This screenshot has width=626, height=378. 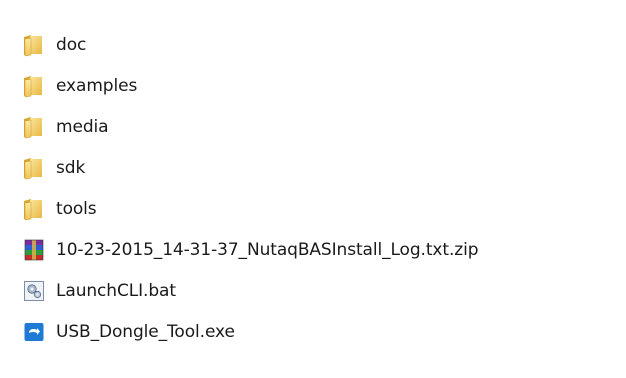 What do you see at coordinates (145, 331) in the screenshot?
I see `file-name: USB_Dongle_Tool.exe` at bounding box center [145, 331].